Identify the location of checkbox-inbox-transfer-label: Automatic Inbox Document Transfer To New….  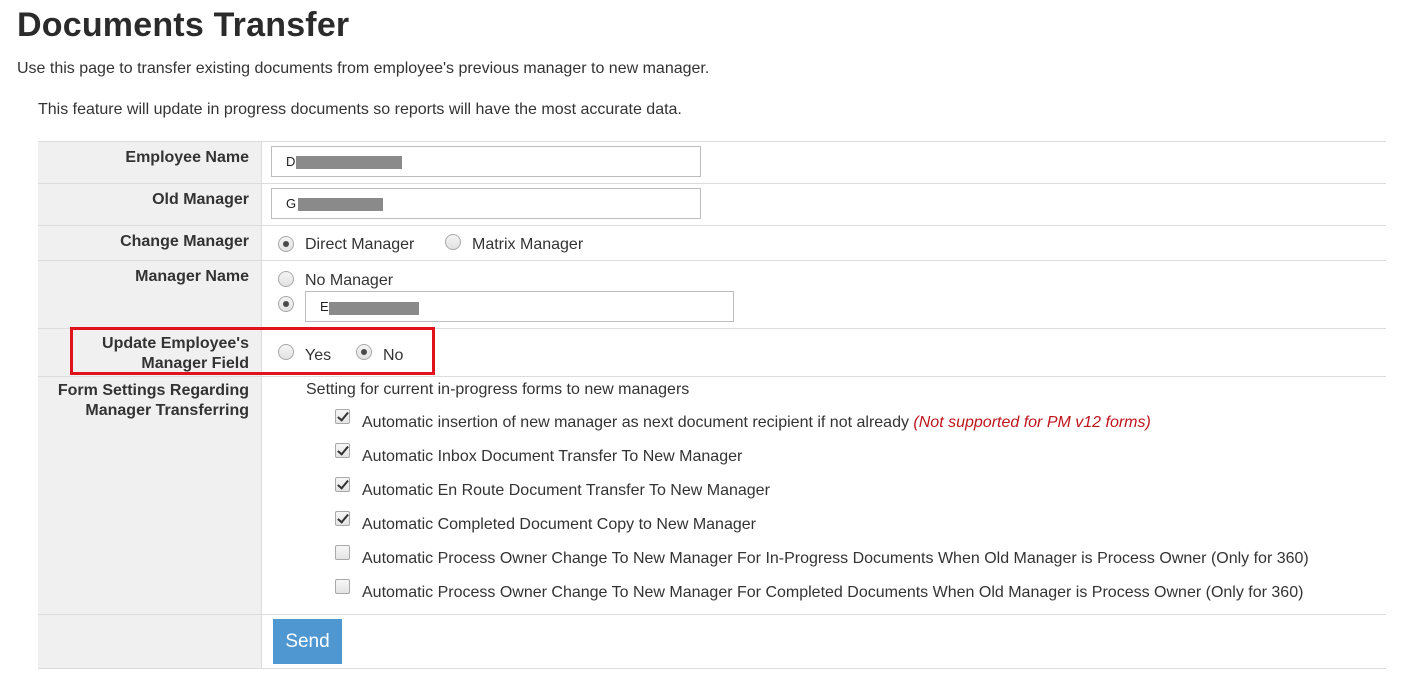
(552, 457).